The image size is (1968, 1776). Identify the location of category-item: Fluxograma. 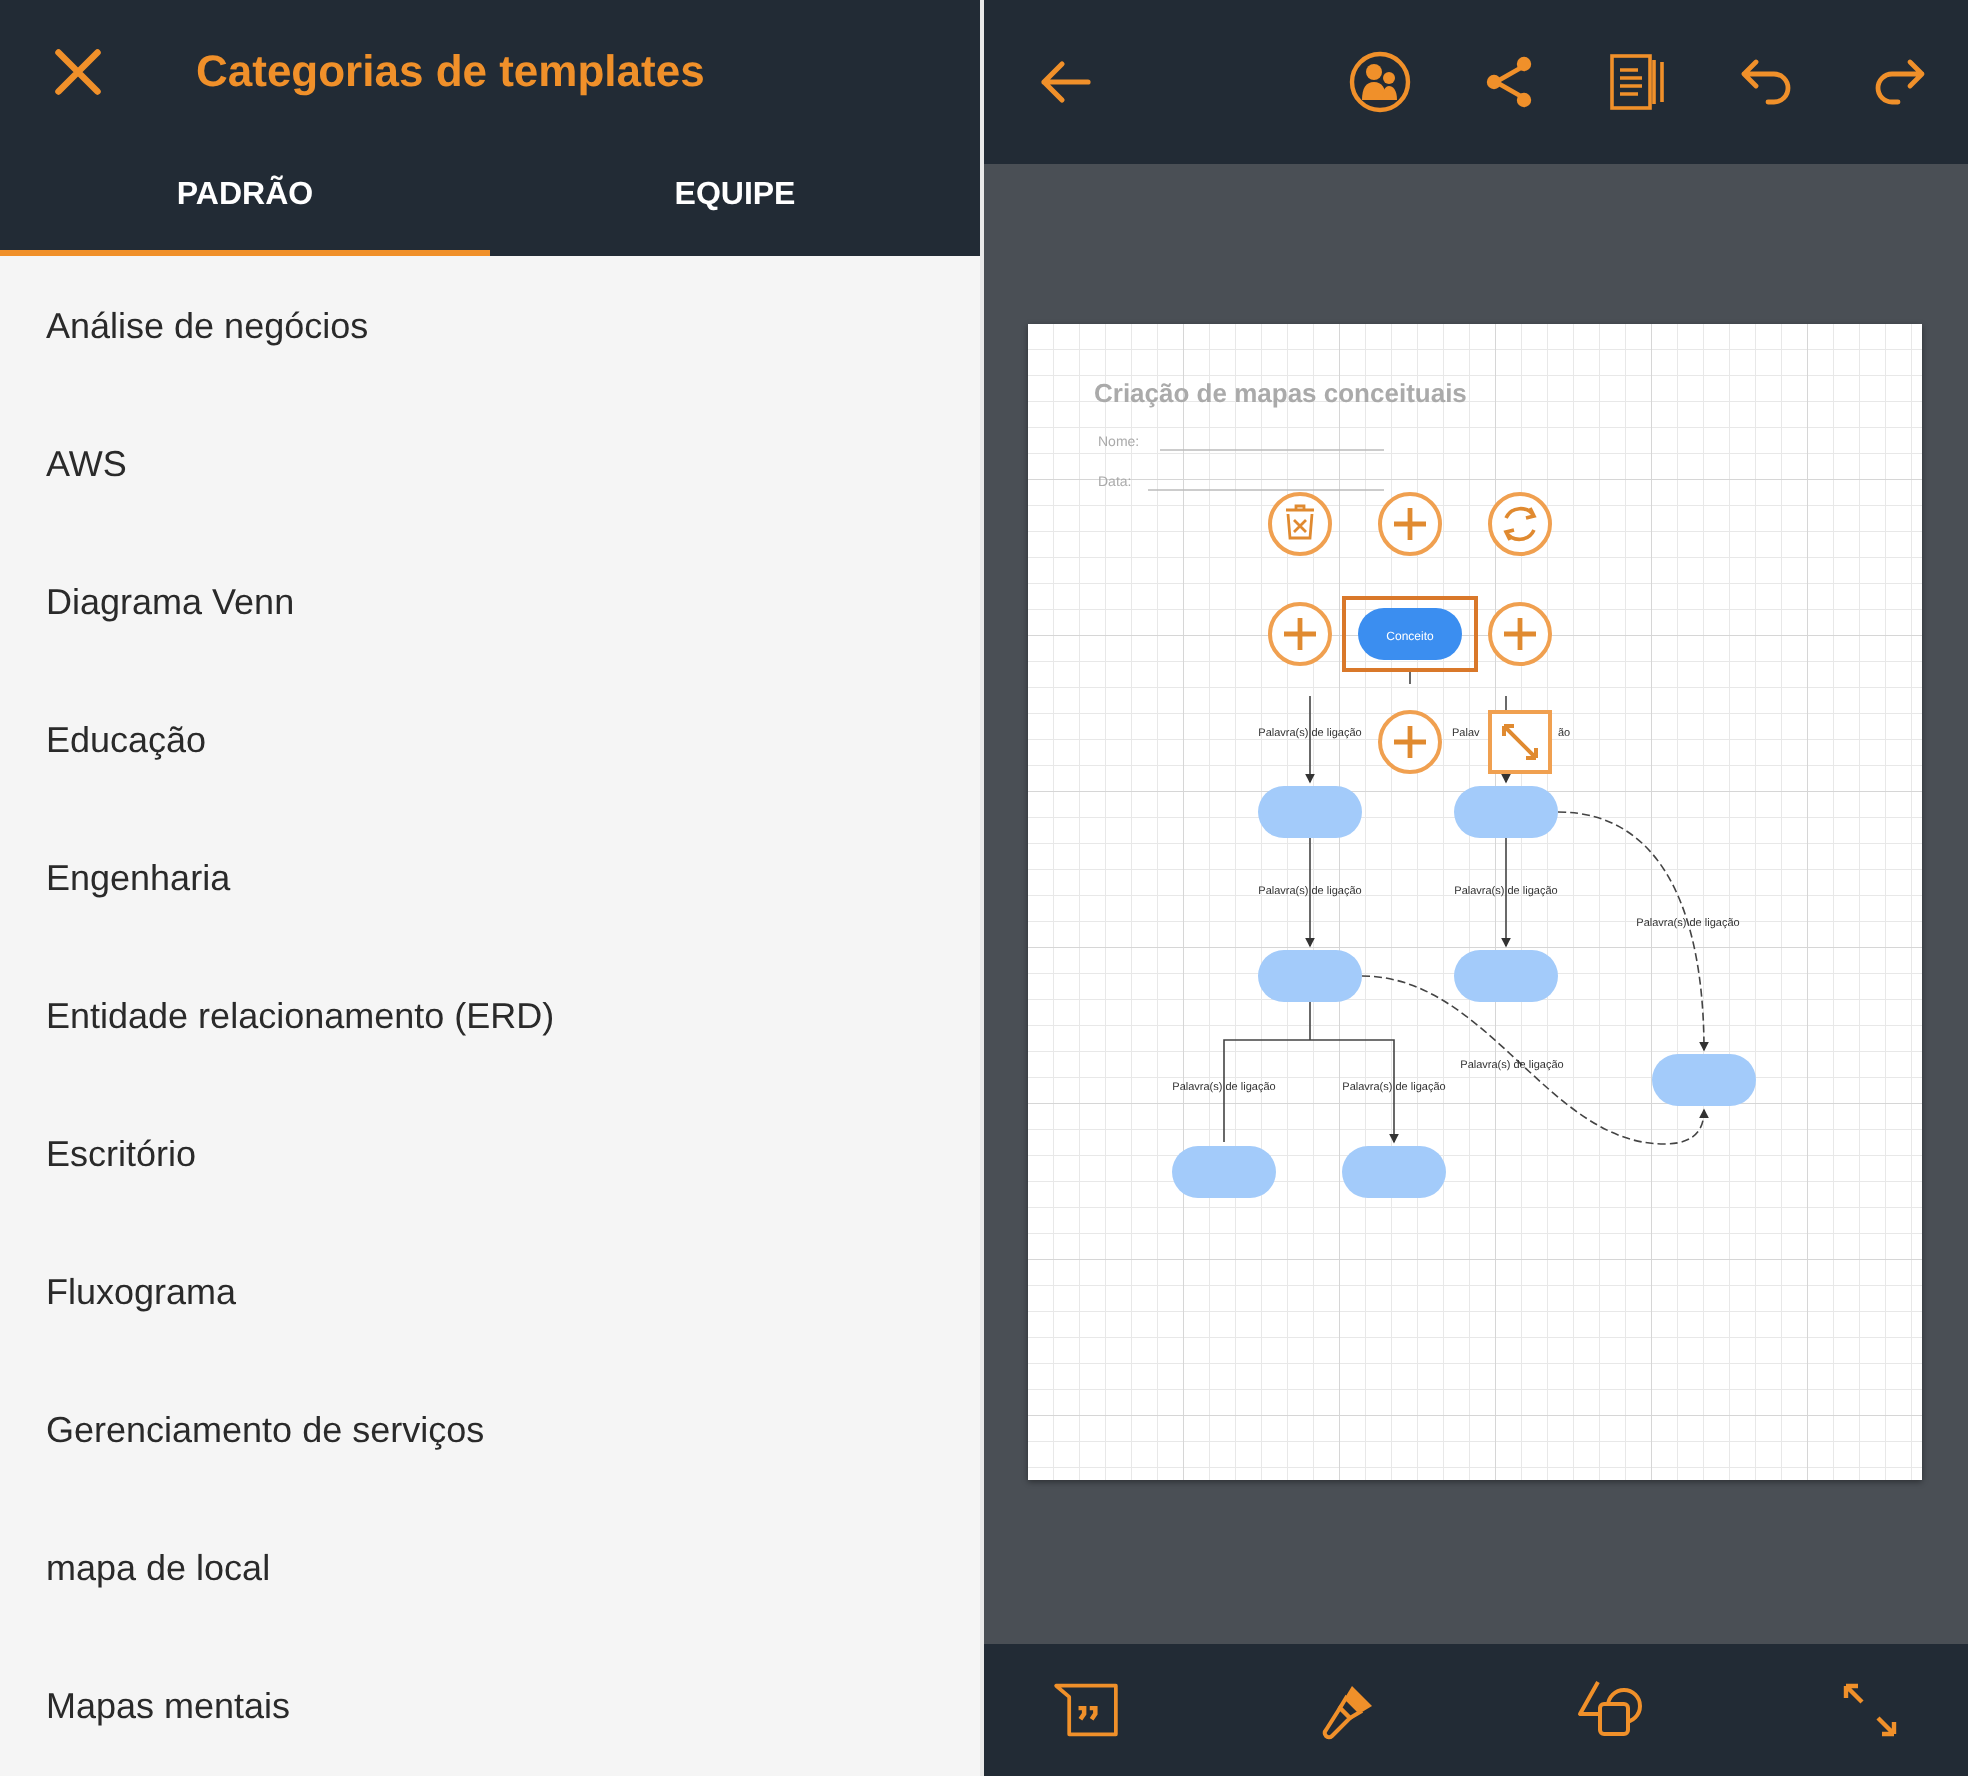
(490, 1293).